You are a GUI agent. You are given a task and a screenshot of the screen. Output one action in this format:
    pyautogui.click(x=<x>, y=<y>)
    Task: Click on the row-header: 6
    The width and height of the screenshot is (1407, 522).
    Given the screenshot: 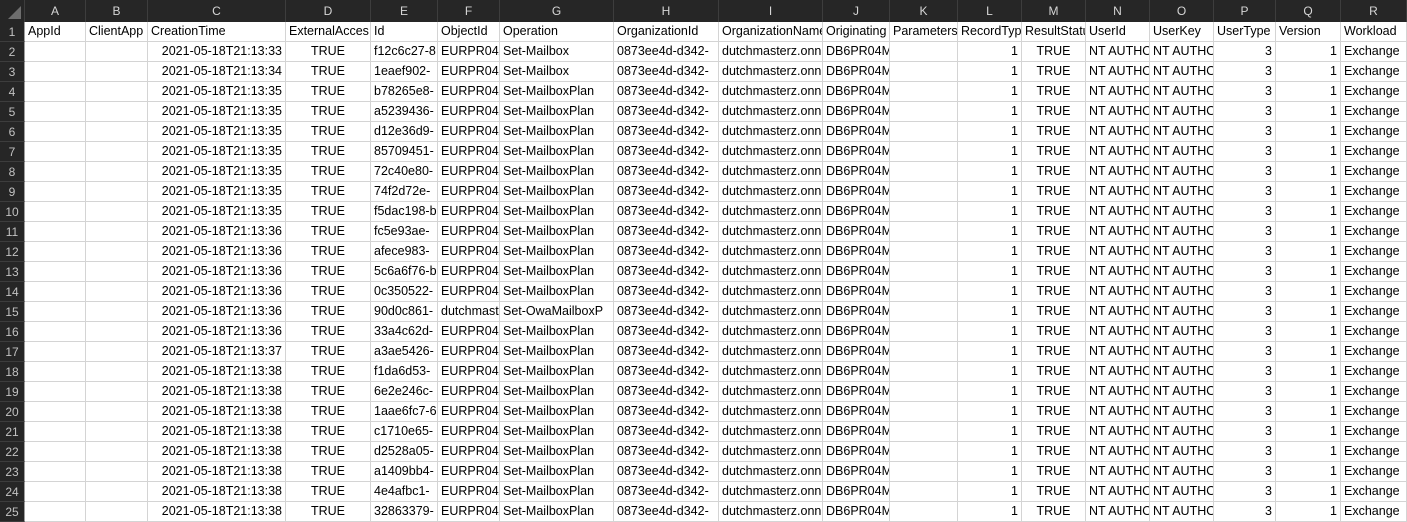 What is the action you would take?
    pyautogui.click(x=12, y=132)
    